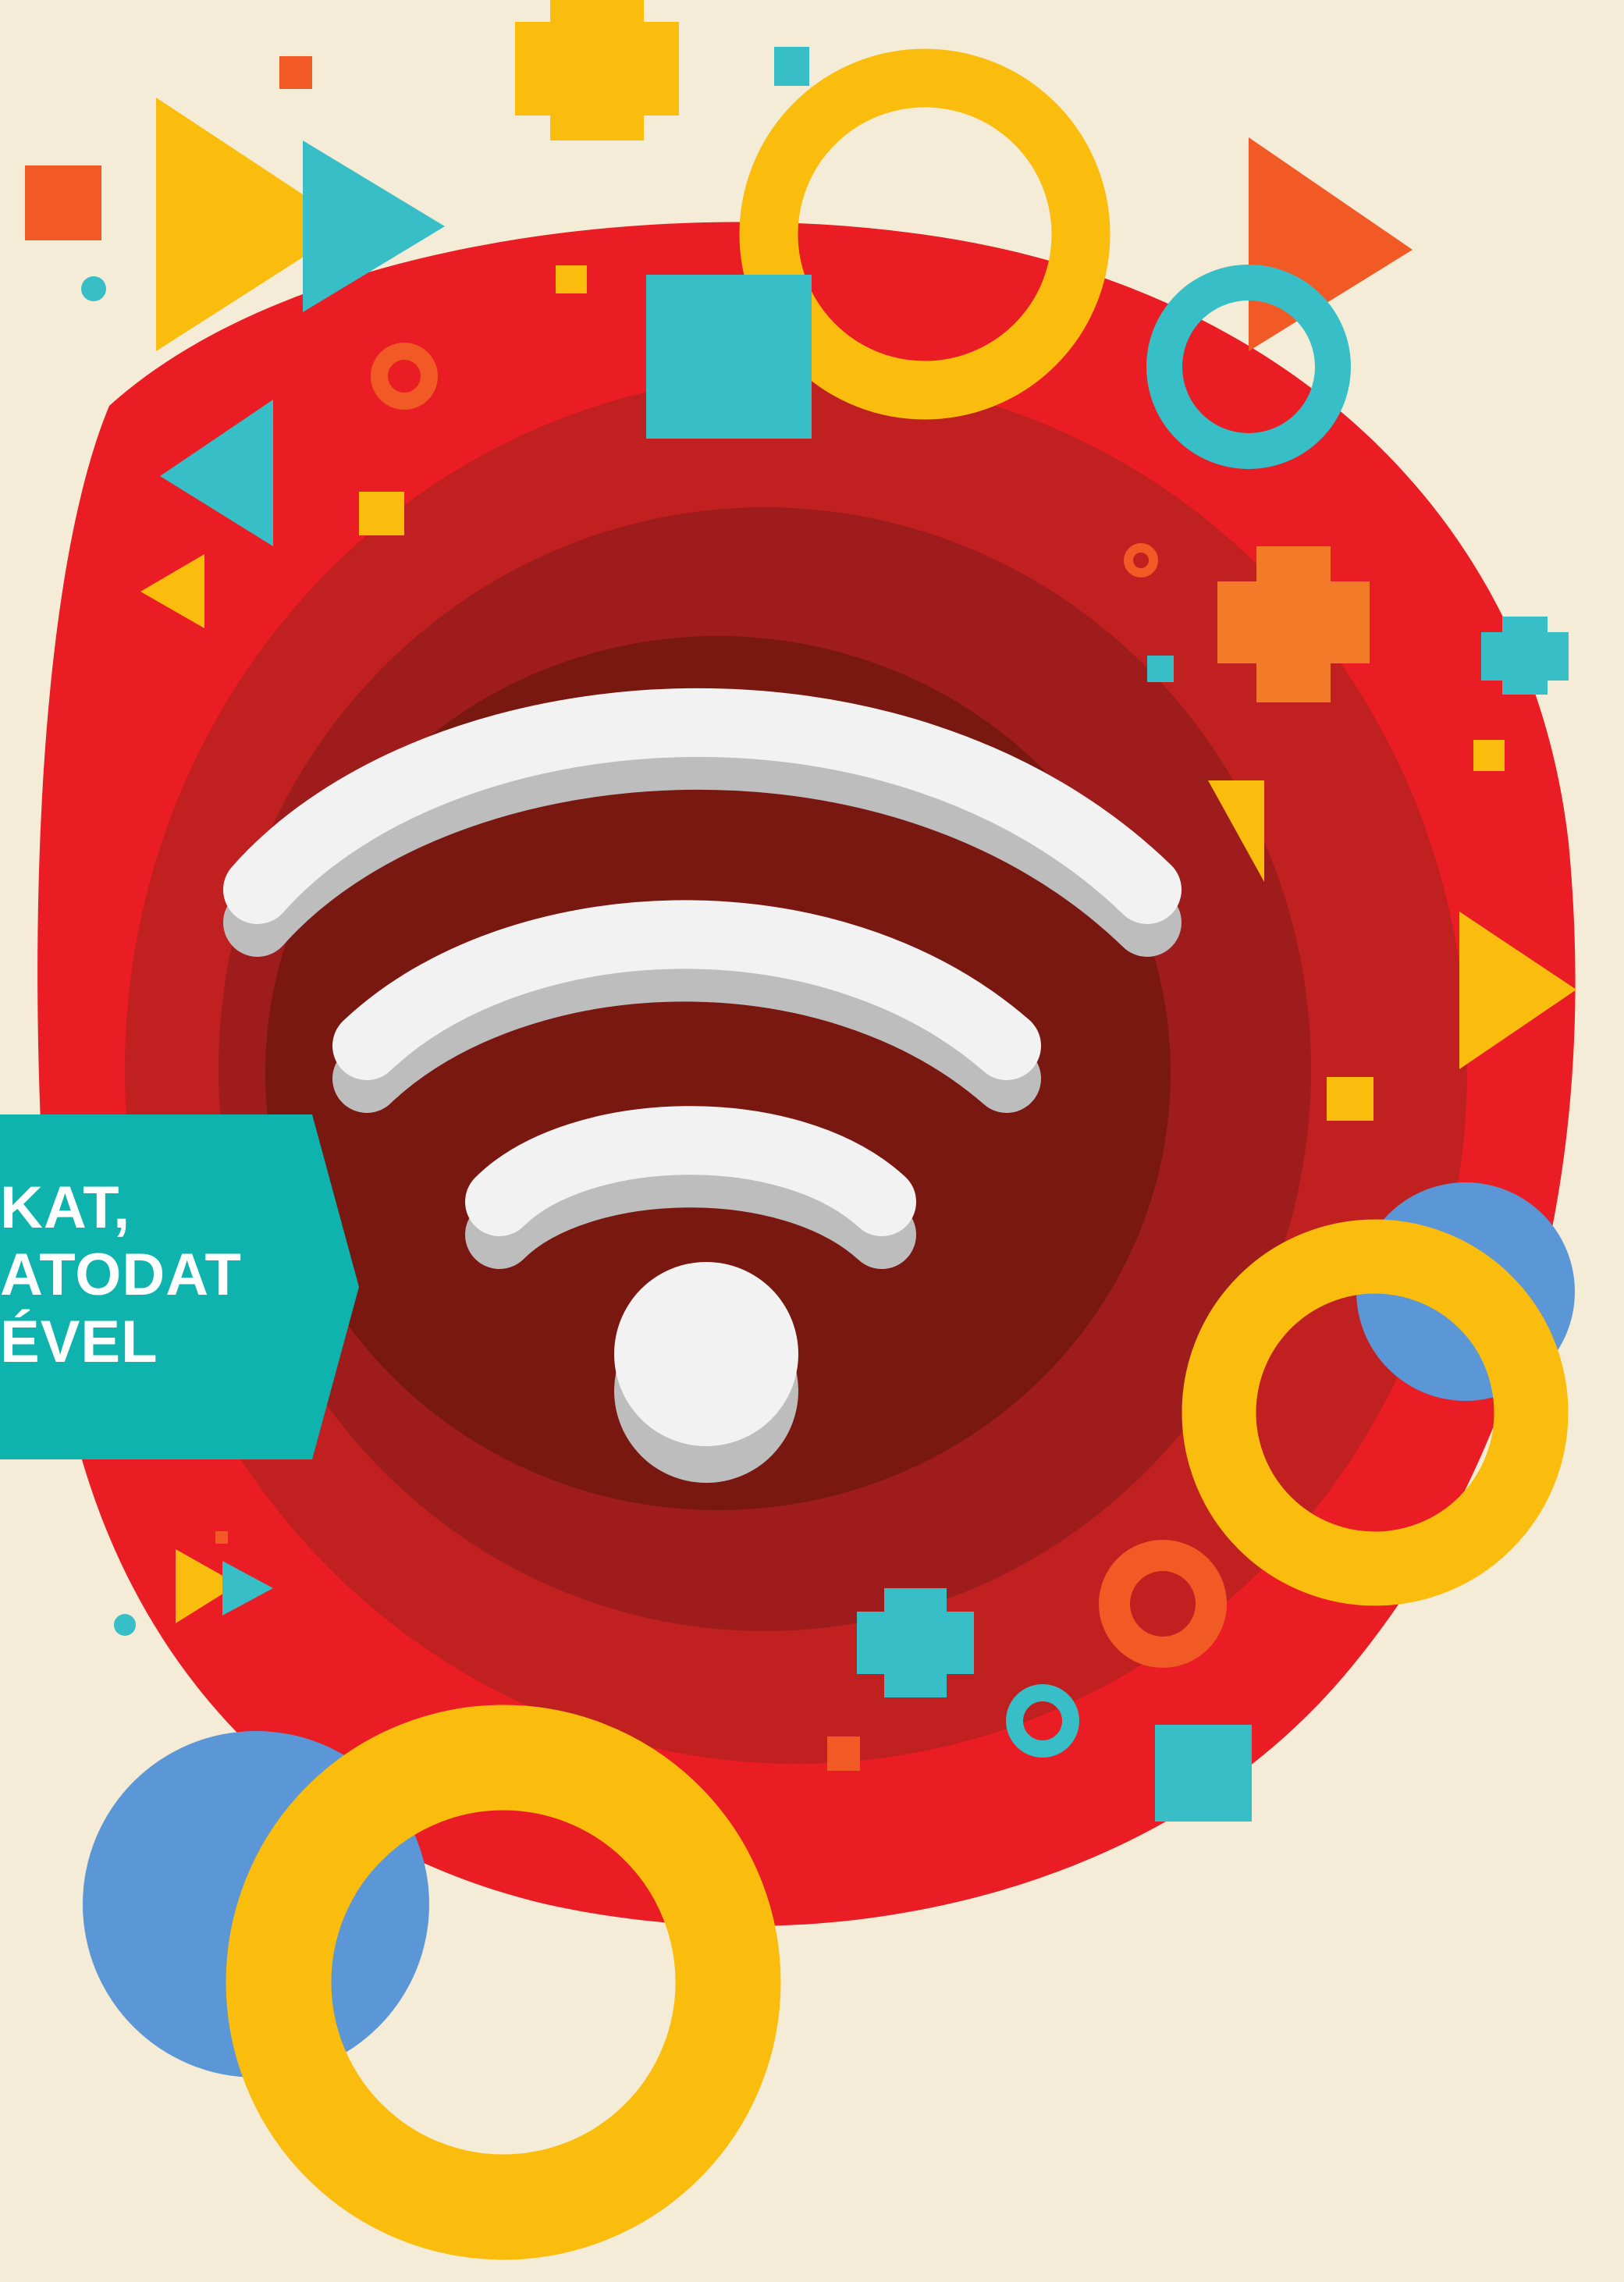  Describe the element at coordinates (1489, 755) in the screenshot. I see `yellow-square-right` at that location.